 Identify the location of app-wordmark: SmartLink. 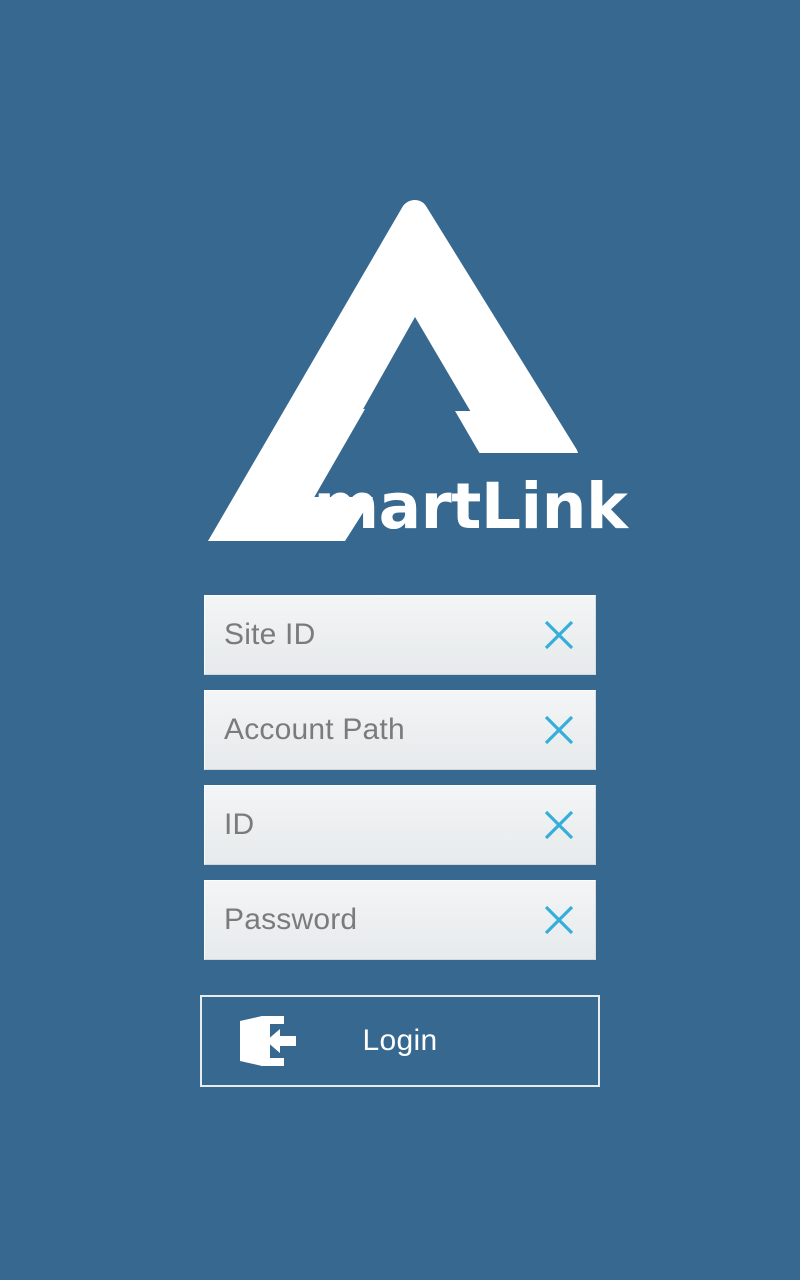
(448, 506).